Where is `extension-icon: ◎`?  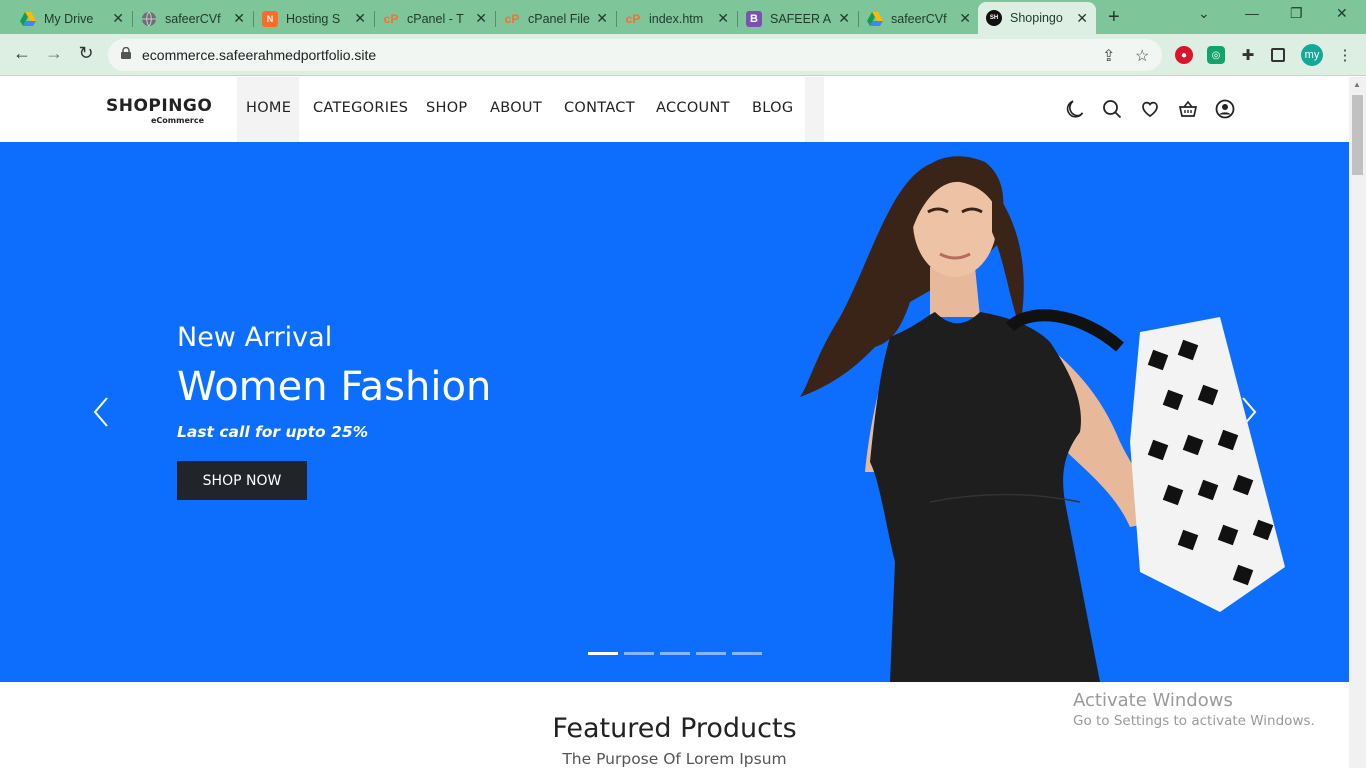 extension-icon: ◎ is located at coordinates (1216, 55).